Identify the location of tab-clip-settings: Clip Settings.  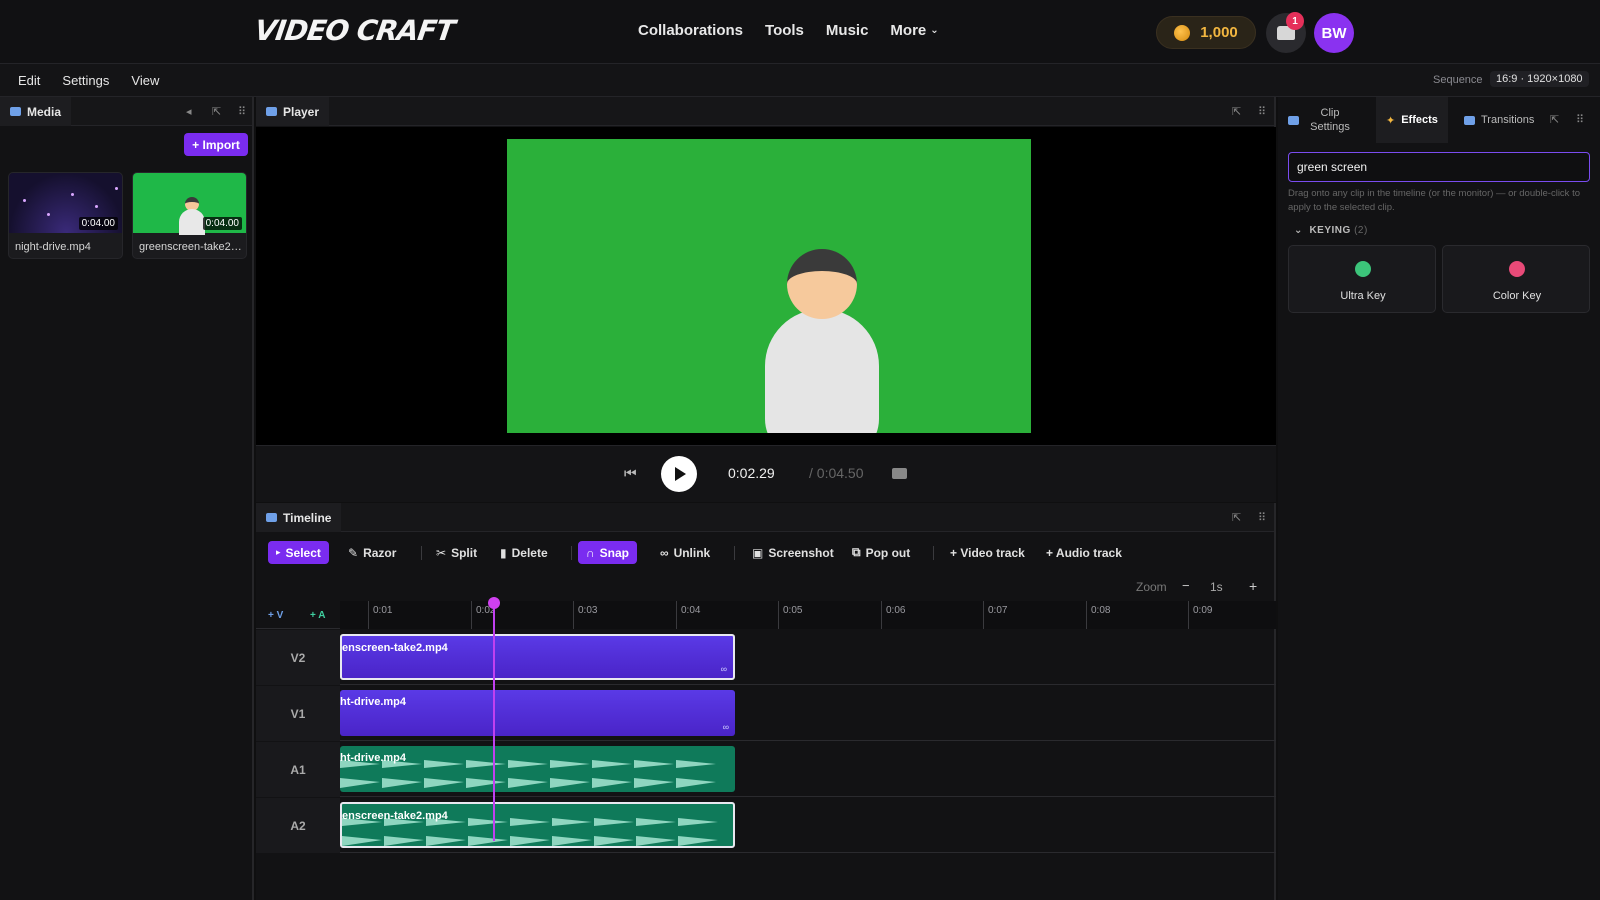
(1327, 120).